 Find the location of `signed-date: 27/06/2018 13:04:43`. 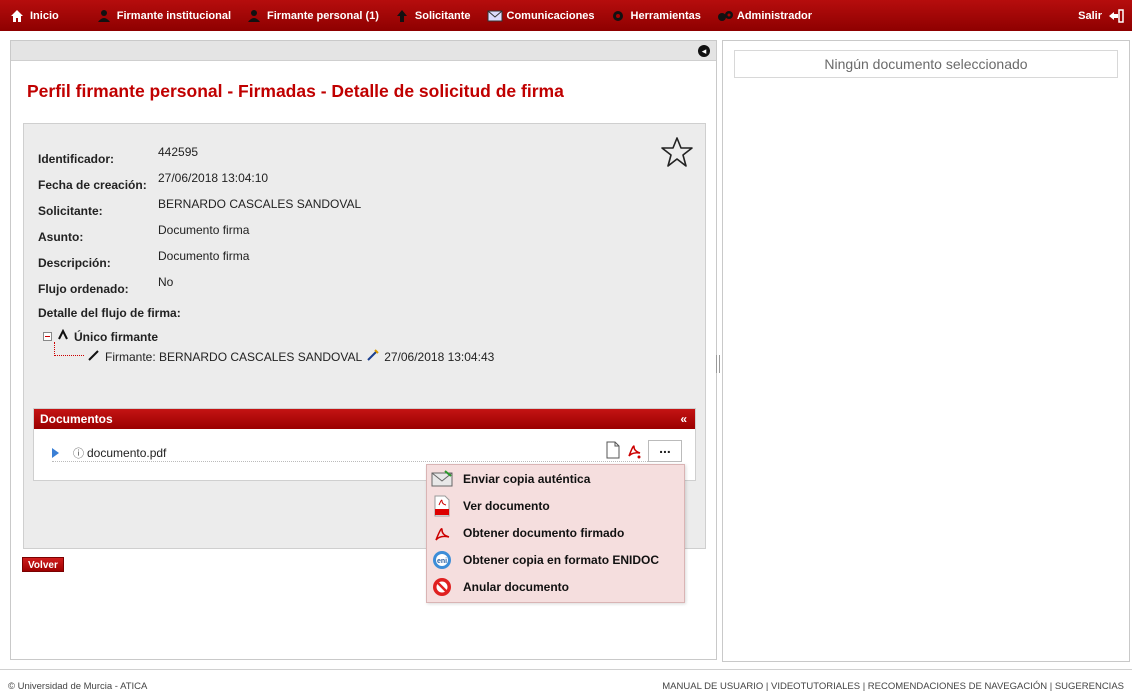

signed-date: 27/06/2018 13:04:43 is located at coordinates (439, 356).